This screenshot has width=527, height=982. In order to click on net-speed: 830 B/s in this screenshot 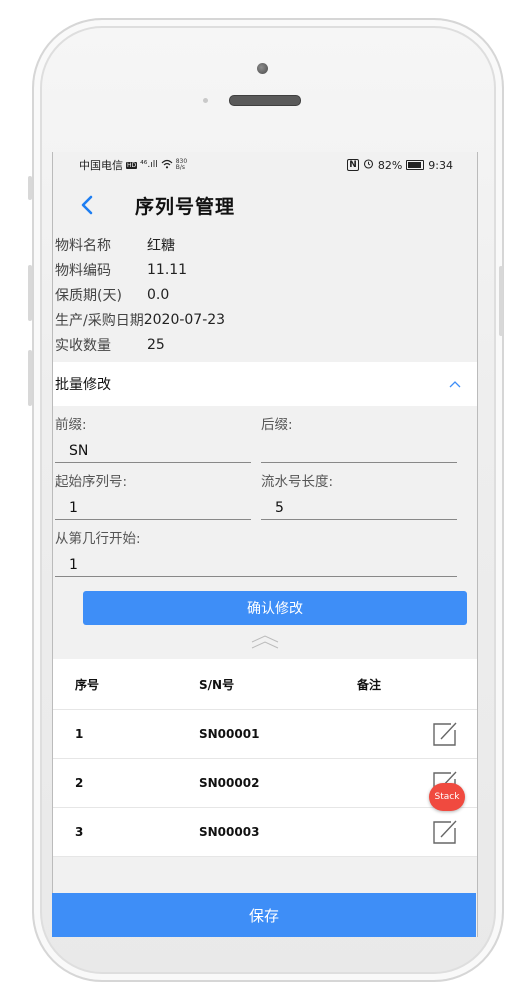, I will do `click(181, 165)`.